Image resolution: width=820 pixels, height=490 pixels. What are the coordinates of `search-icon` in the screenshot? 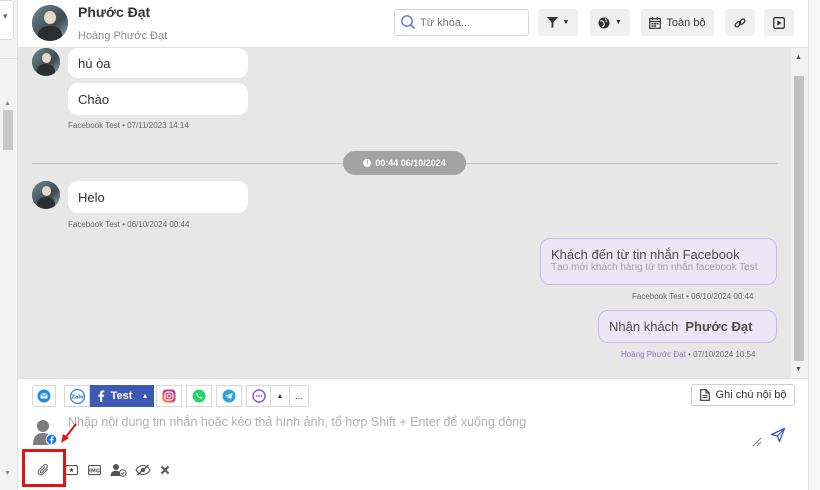 It's located at (408, 22).